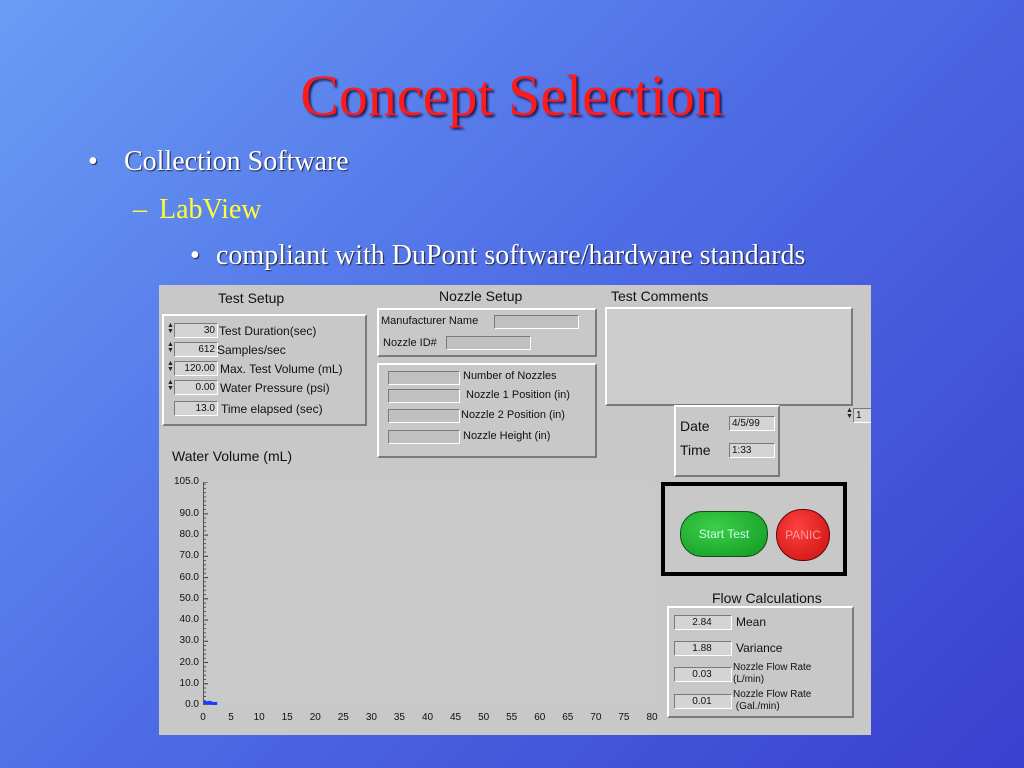 This screenshot has width=1024, height=768. Describe the element at coordinates (518, 395) in the screenshot. I see `nozzle1-position-label: Nozzle 1 Position (in)` at that location.